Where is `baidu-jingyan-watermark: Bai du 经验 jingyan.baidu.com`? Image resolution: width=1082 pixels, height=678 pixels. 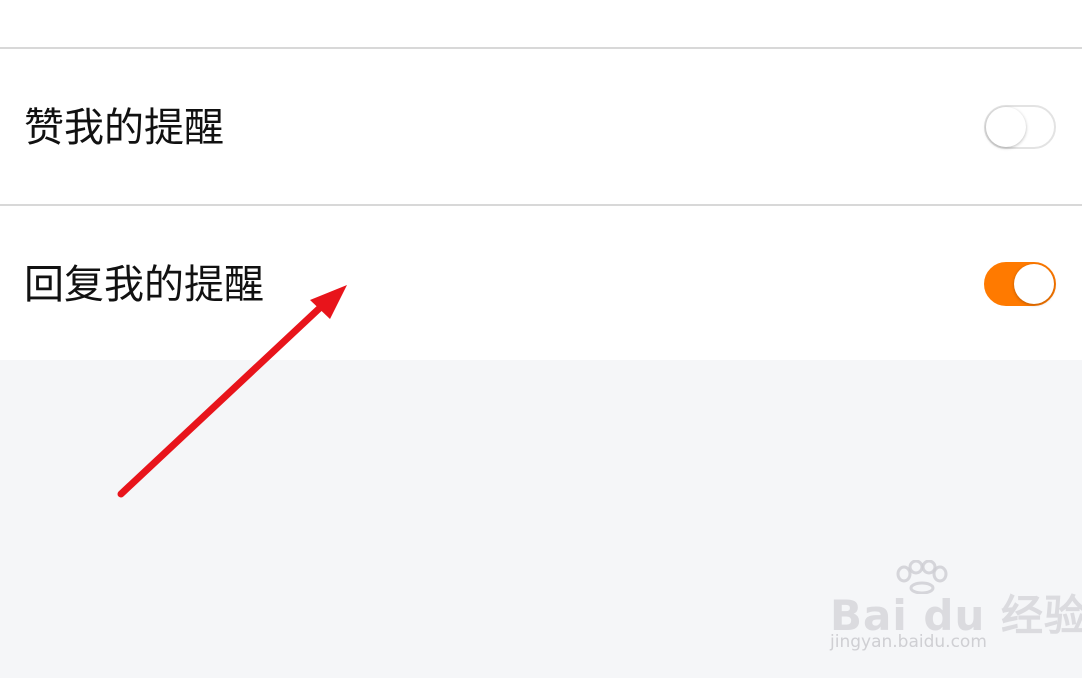
baidu-jingyan-watermark: Bai du 经验 jingyan.baidu.com is located at coordinates (956, 610).